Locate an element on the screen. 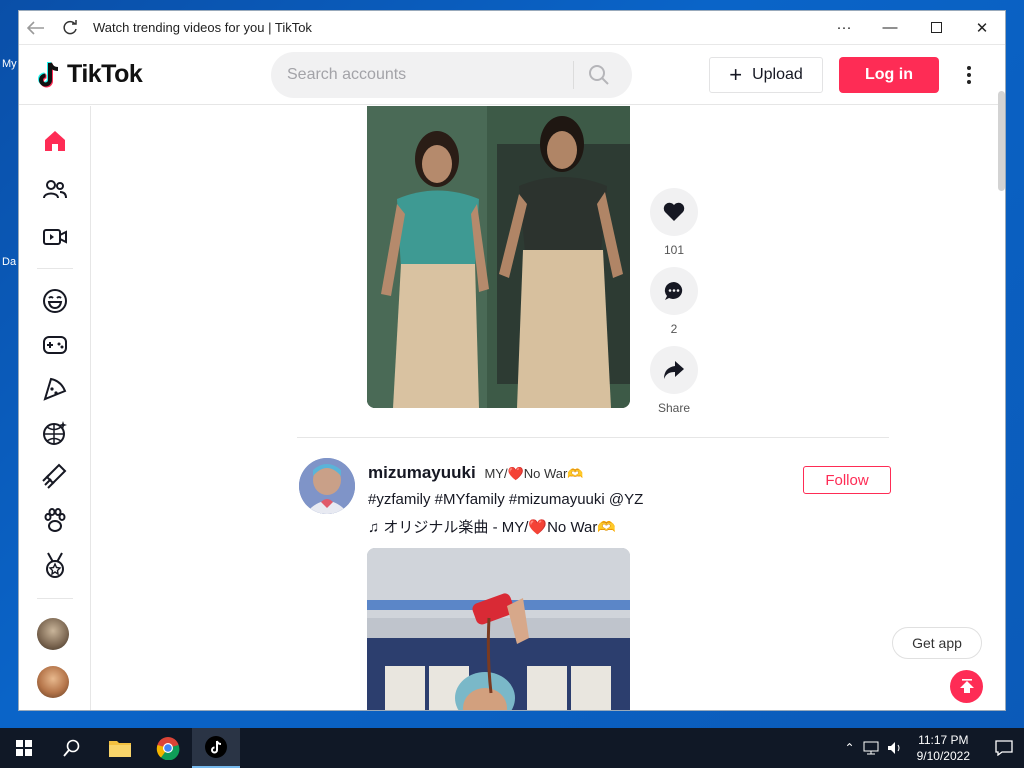  upload-button: + Upload is located at coordinates (766, 75).